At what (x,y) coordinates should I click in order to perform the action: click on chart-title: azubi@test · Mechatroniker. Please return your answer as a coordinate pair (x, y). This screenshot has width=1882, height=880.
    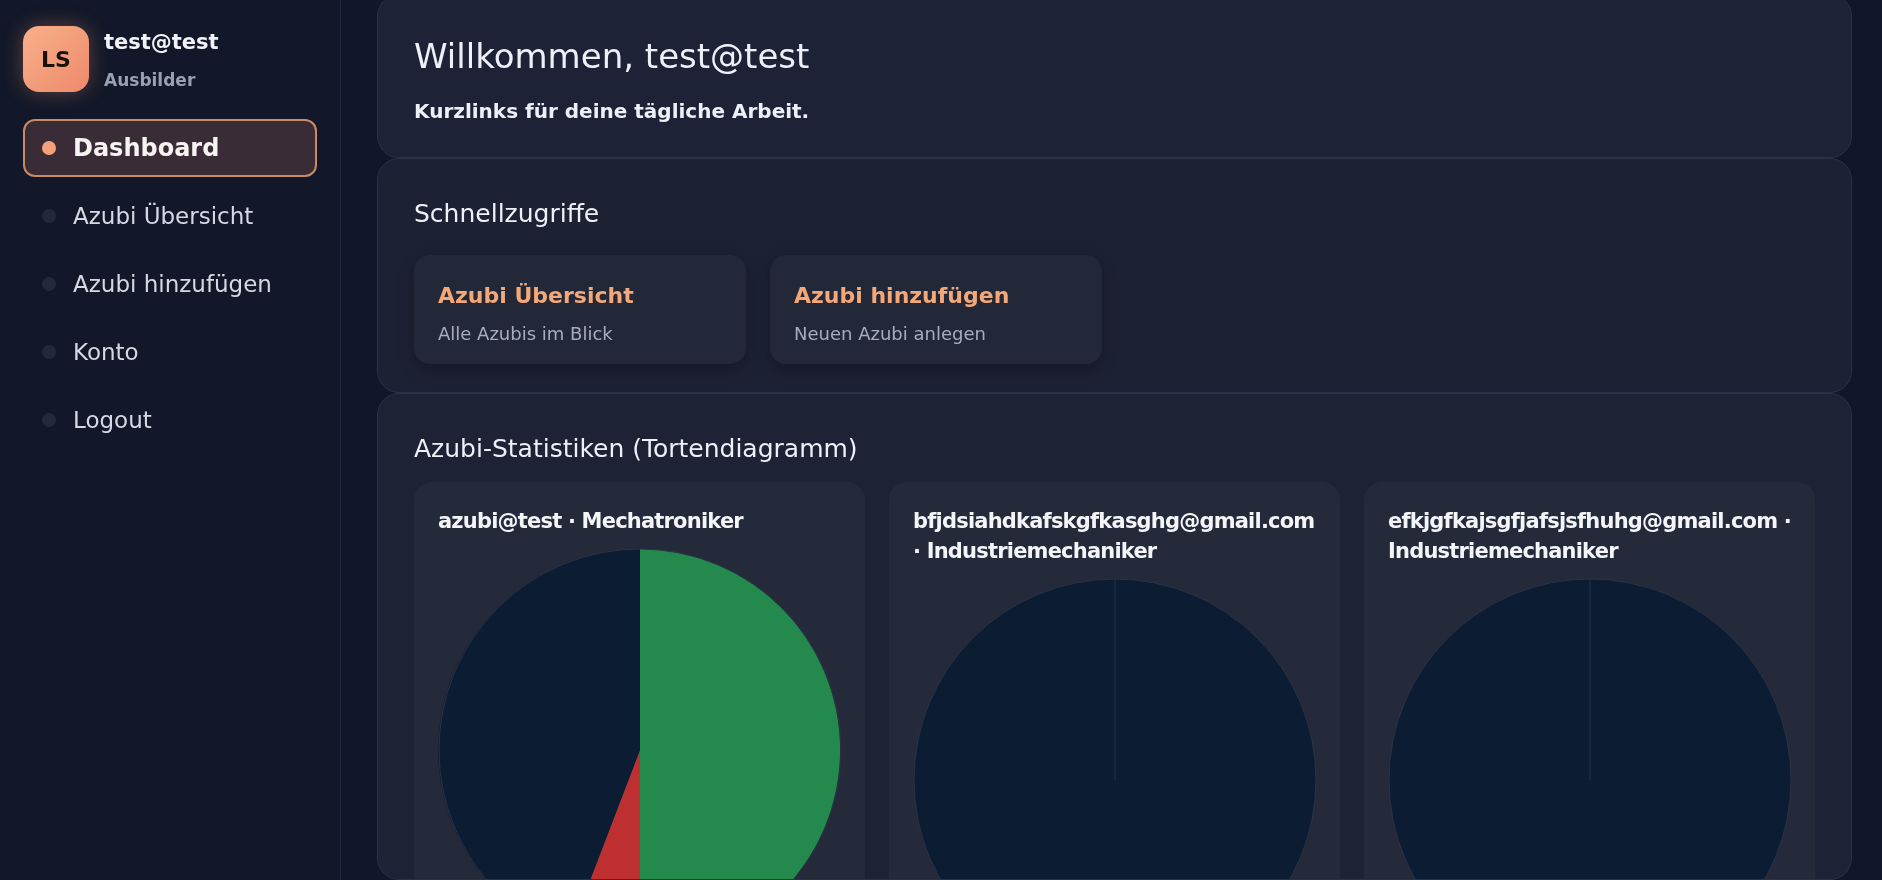
    Looking at the image, I should click on (591, 521).